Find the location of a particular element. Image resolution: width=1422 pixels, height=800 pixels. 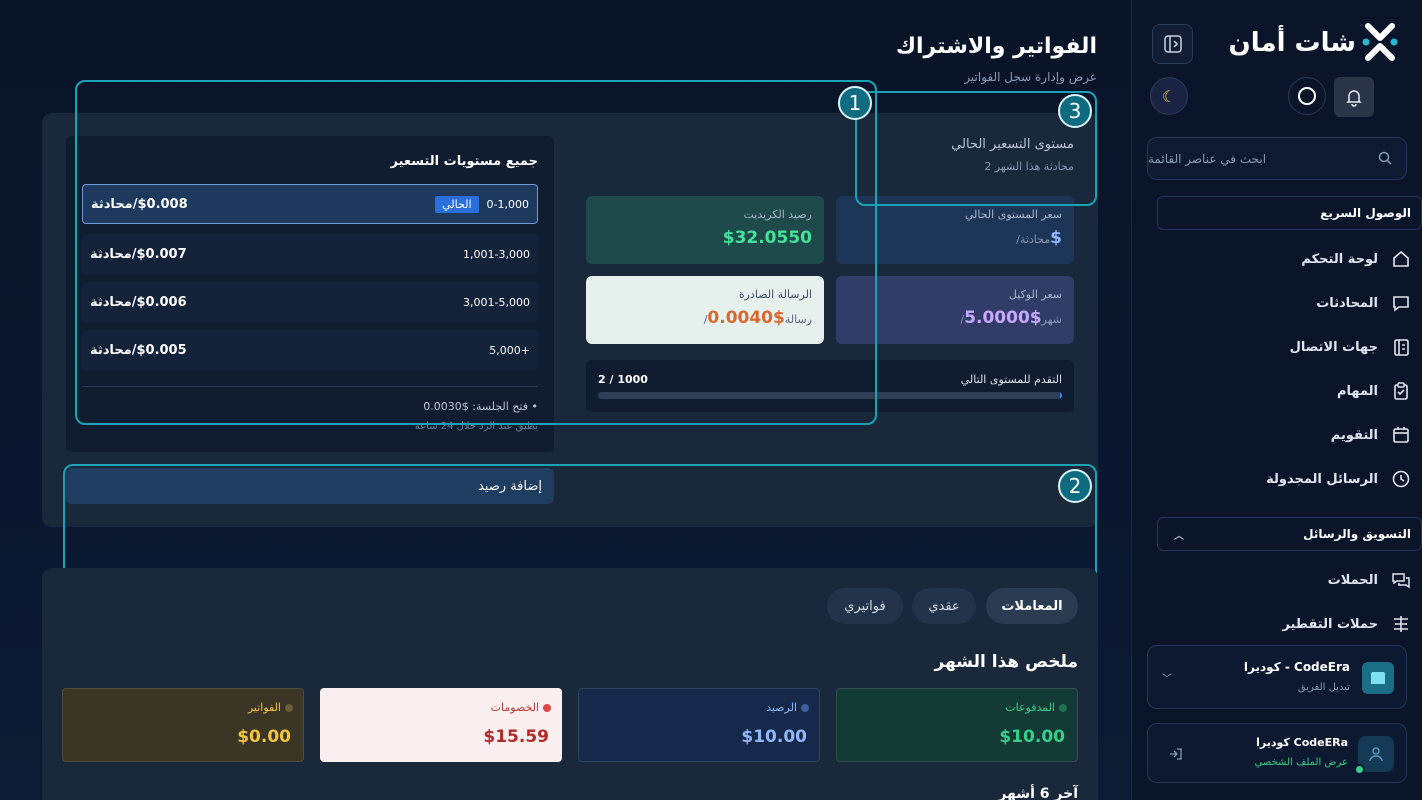

quick-access-header: الوصول السريع is located at coordinates (1289, 213).